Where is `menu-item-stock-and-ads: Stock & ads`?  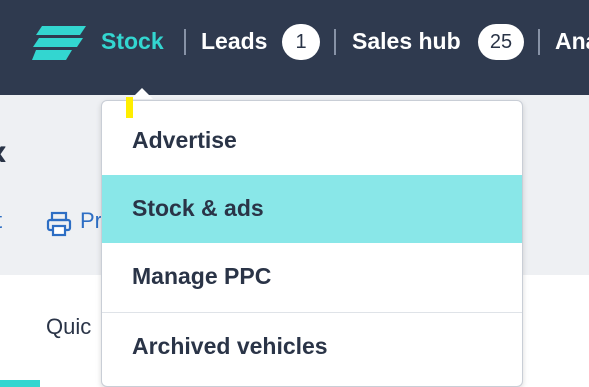
menu-item-stock-and-ads: Stock & ads is located at coordinates (312, 209).